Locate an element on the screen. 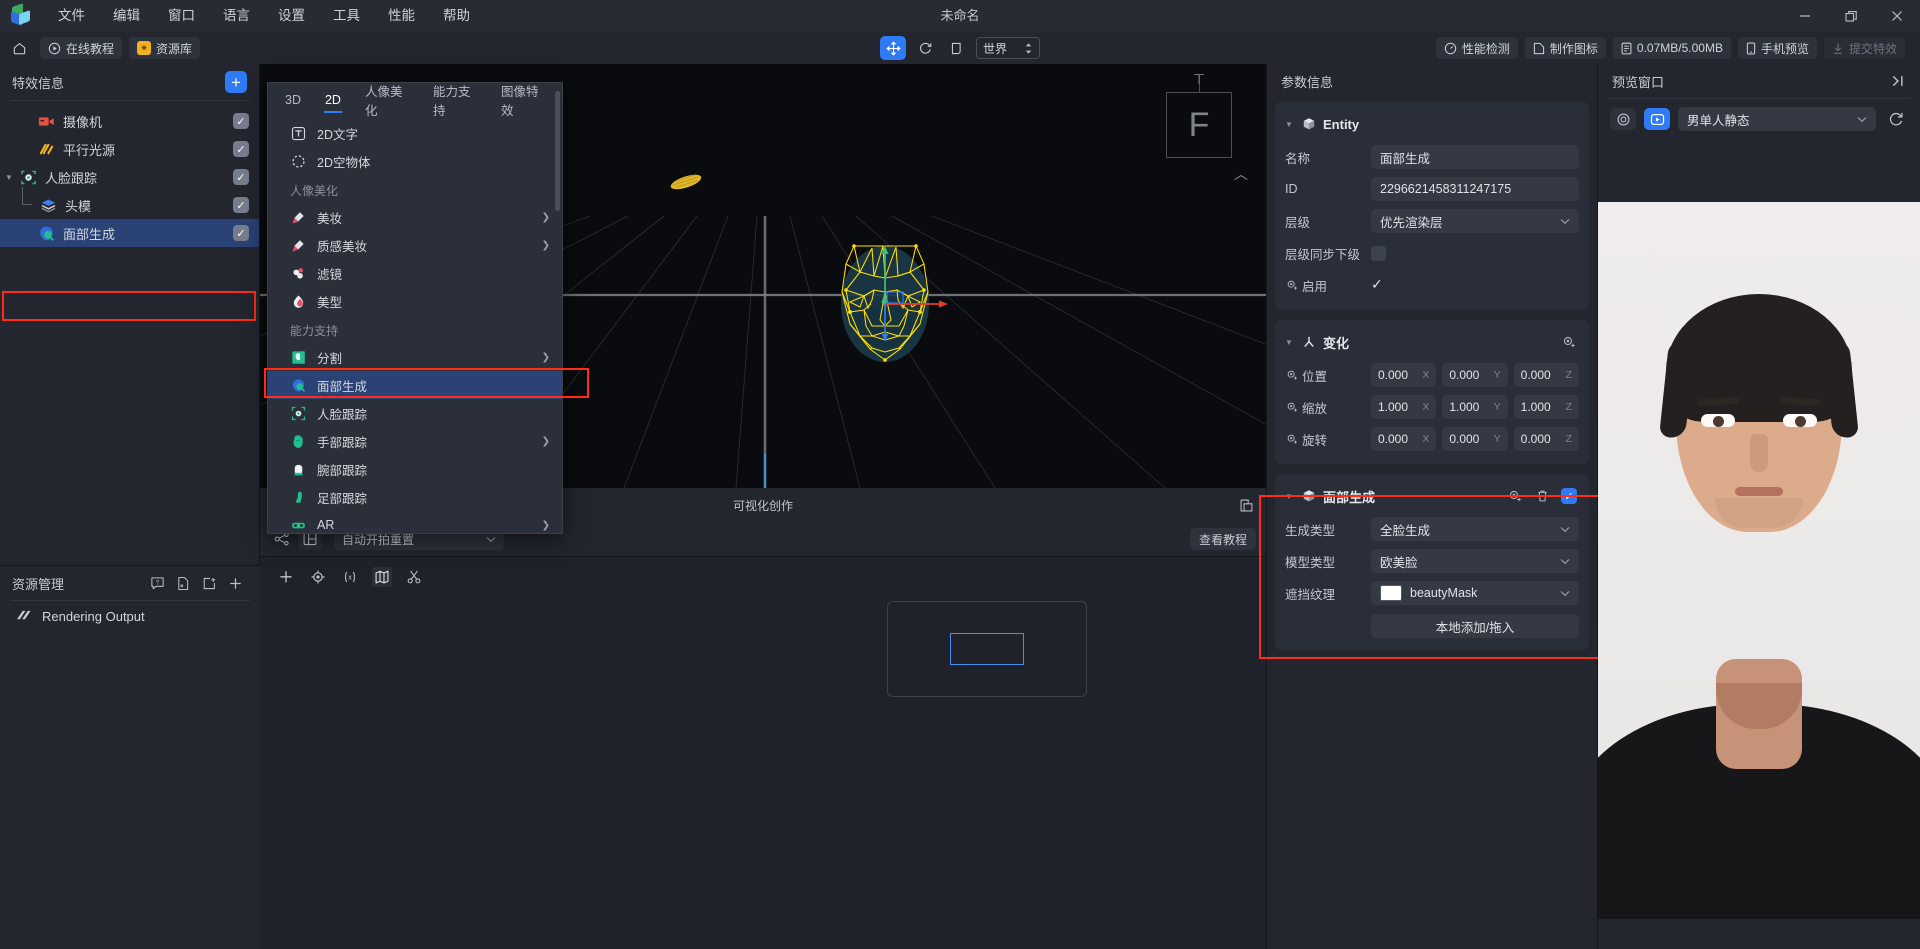 This screenshot has height=949, width=1920. menu-item-ar: AR ❯ is located at coordinates (415, 525).